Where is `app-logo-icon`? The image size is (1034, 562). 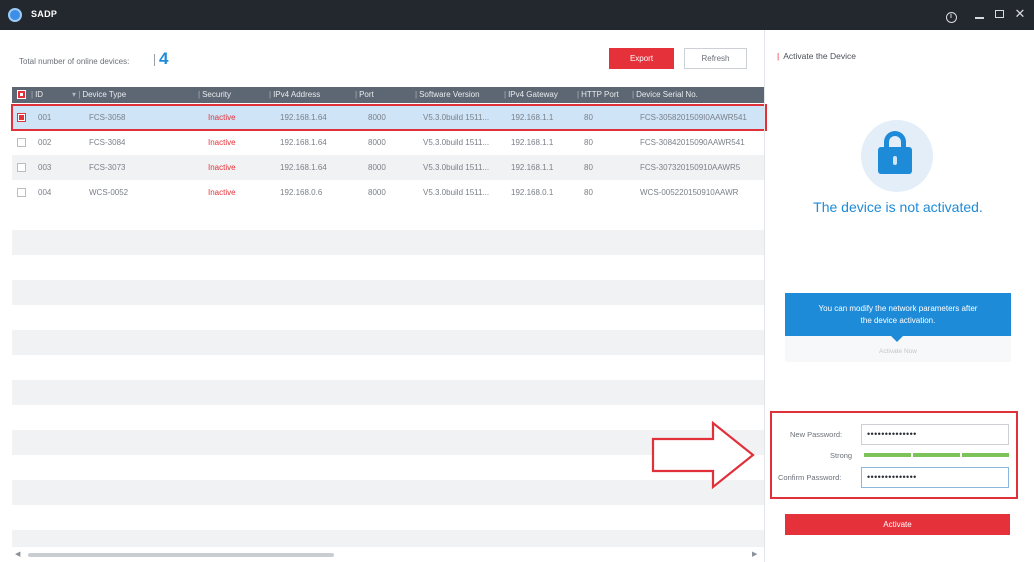
app-logo-icon is located at coordinates (15, 15).